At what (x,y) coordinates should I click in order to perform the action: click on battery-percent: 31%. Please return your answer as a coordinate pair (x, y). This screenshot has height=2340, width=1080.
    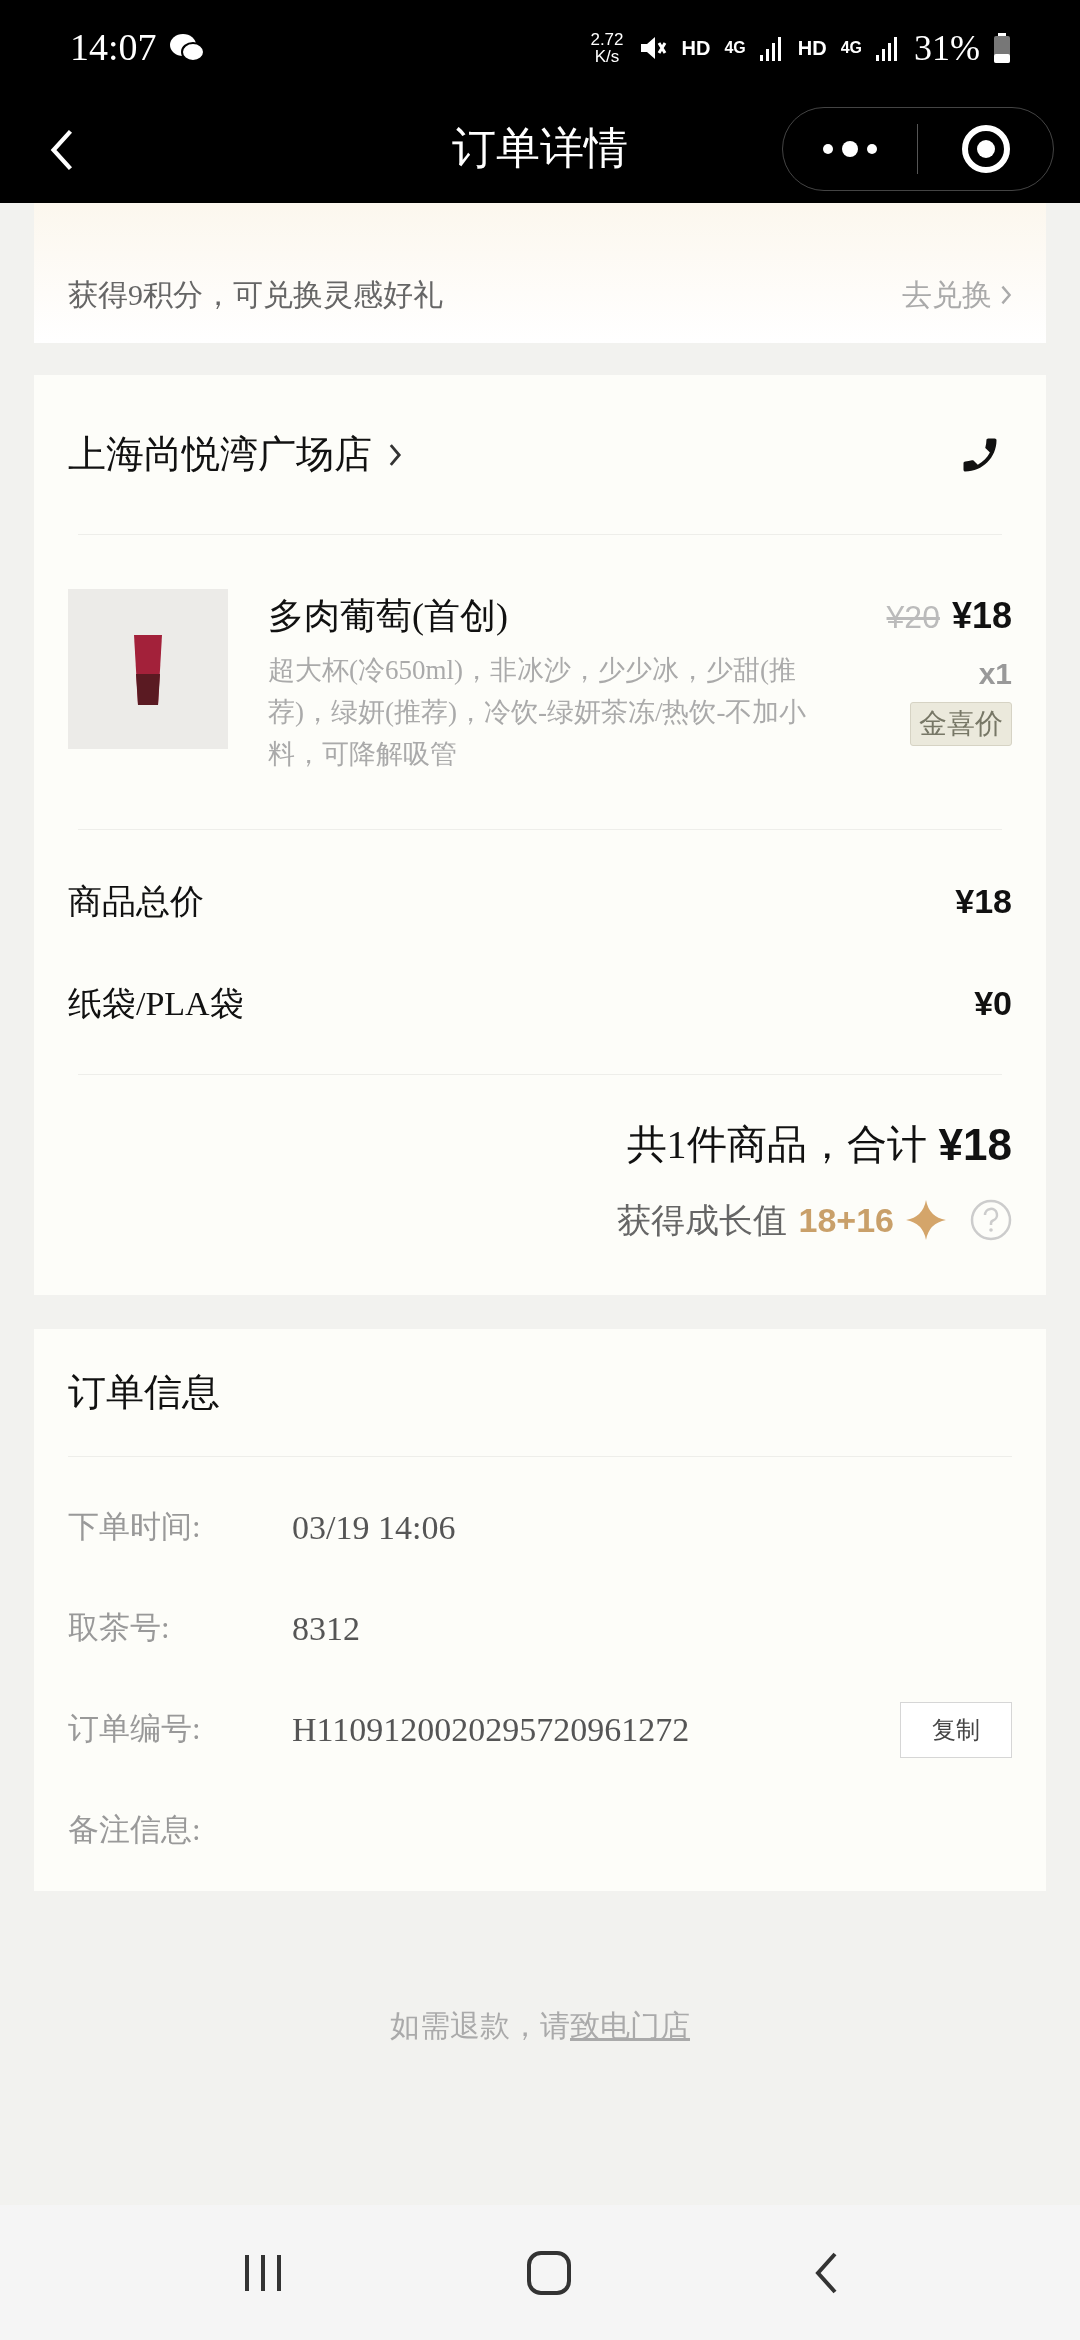
    Looking at the image, I should click on (947, 48).